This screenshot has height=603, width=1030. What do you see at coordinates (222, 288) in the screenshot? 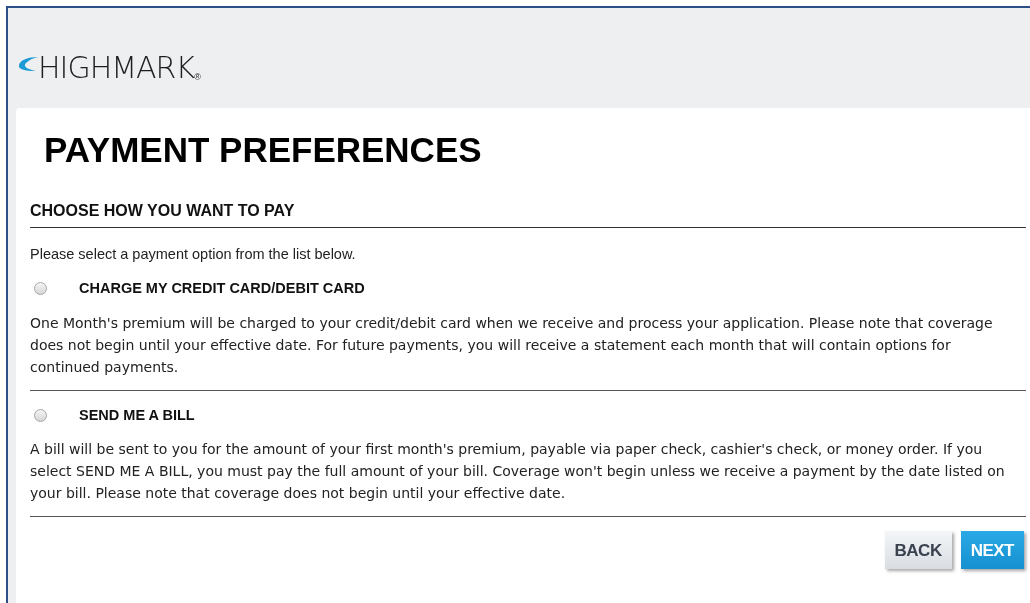
I see `option-label: CHARGE MY CREDIT CARD/DEBIT CARD` at bounding box center [222, 288].